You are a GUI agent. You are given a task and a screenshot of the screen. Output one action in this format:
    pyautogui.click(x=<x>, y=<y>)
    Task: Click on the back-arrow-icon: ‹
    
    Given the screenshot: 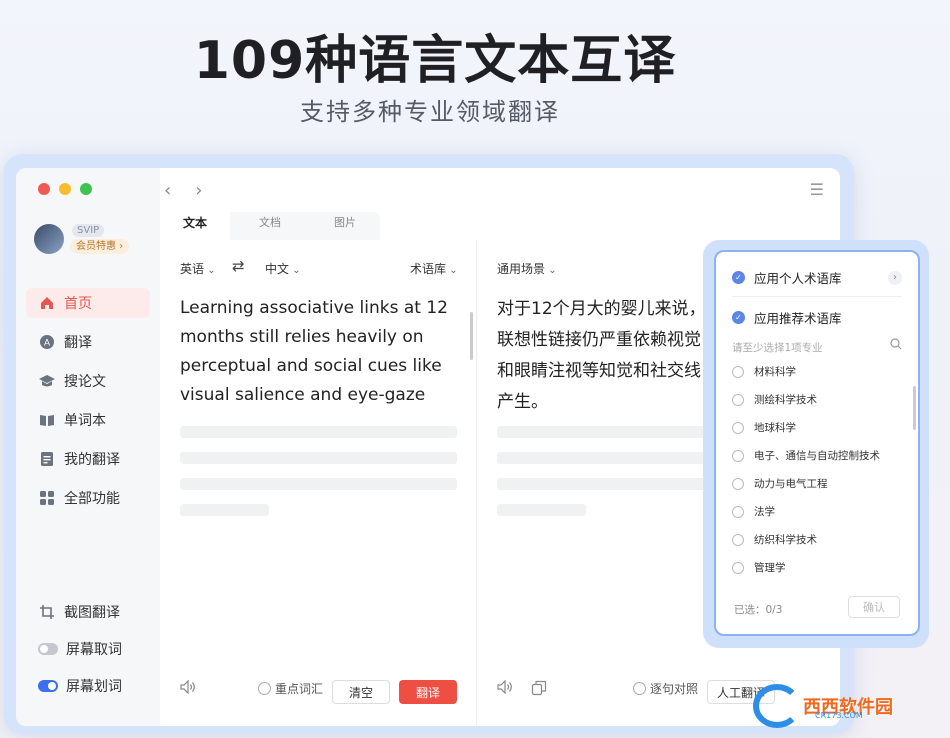 What is the action you would take?
    pyautogui.click(x=167, y=190)
    